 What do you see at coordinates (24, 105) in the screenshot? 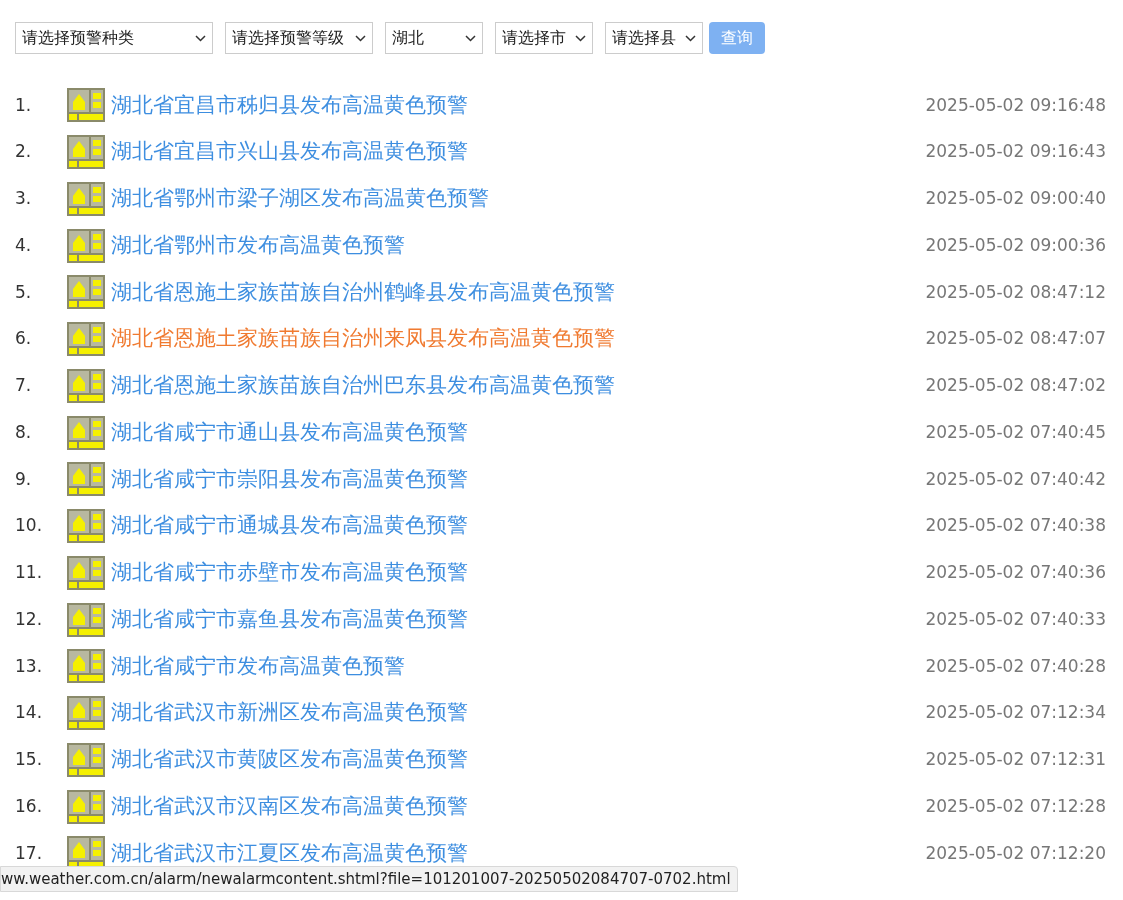
I see `list-number: 1.` at bounding box center [24, 105].